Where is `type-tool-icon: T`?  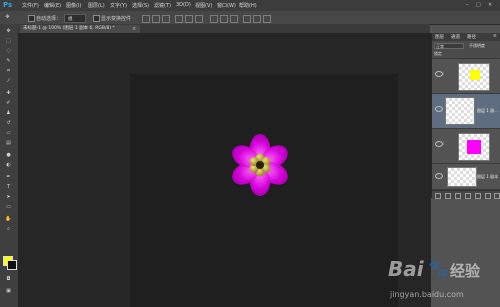
type-tool-icon: T is located at coordinates (8, 187).